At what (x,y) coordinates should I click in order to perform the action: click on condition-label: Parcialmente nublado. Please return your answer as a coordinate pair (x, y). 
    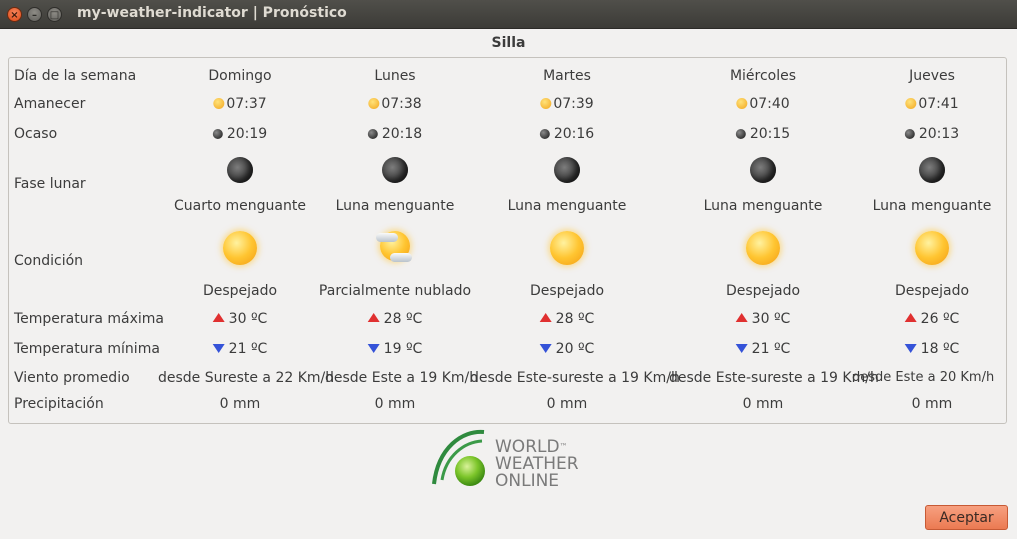
    Looking at the image, I should click on (395, 291).